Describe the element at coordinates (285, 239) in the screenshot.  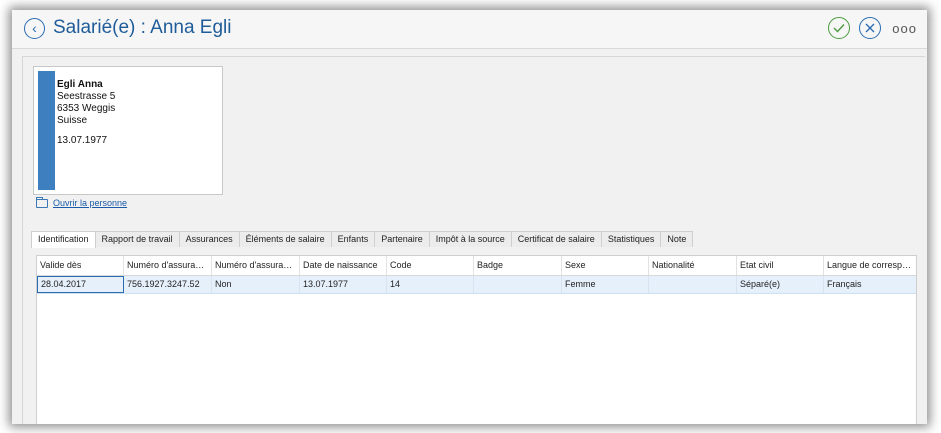
I see `tab-elements-de-salaire: Éléments de salaire` at that location.